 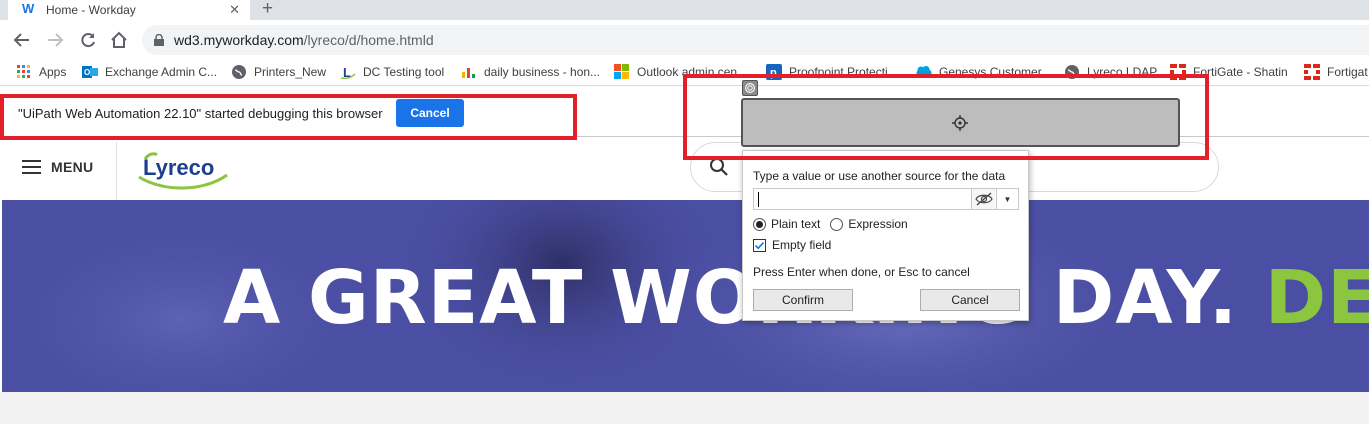 I want to click on lyreco-logo: Lyreco, so click(x=185, y=169).